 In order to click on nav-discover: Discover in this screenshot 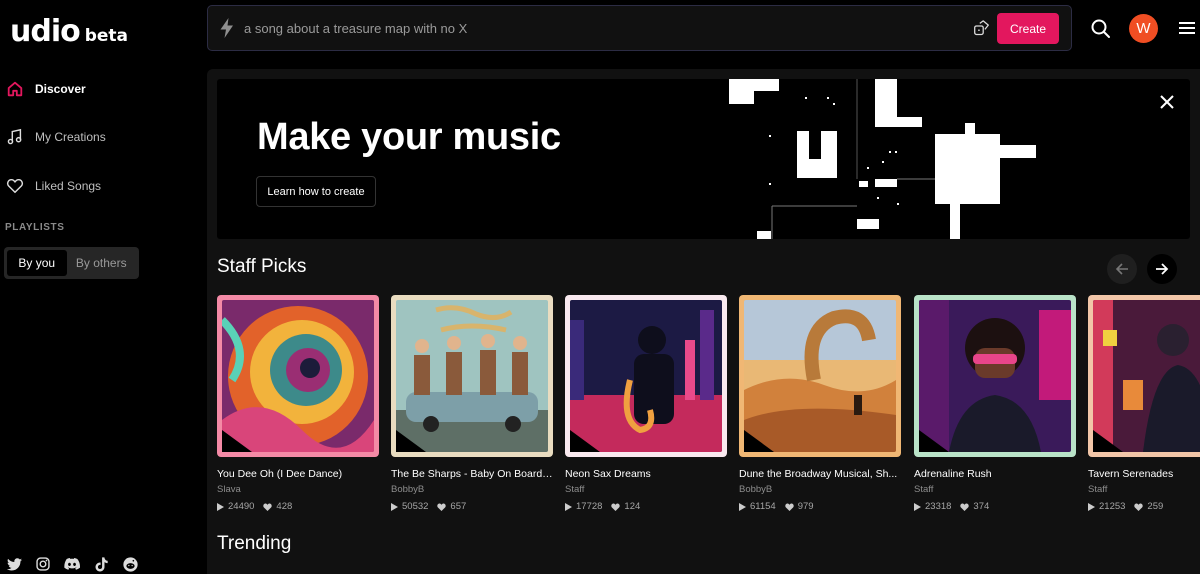, I will do `click(45, 89)`.